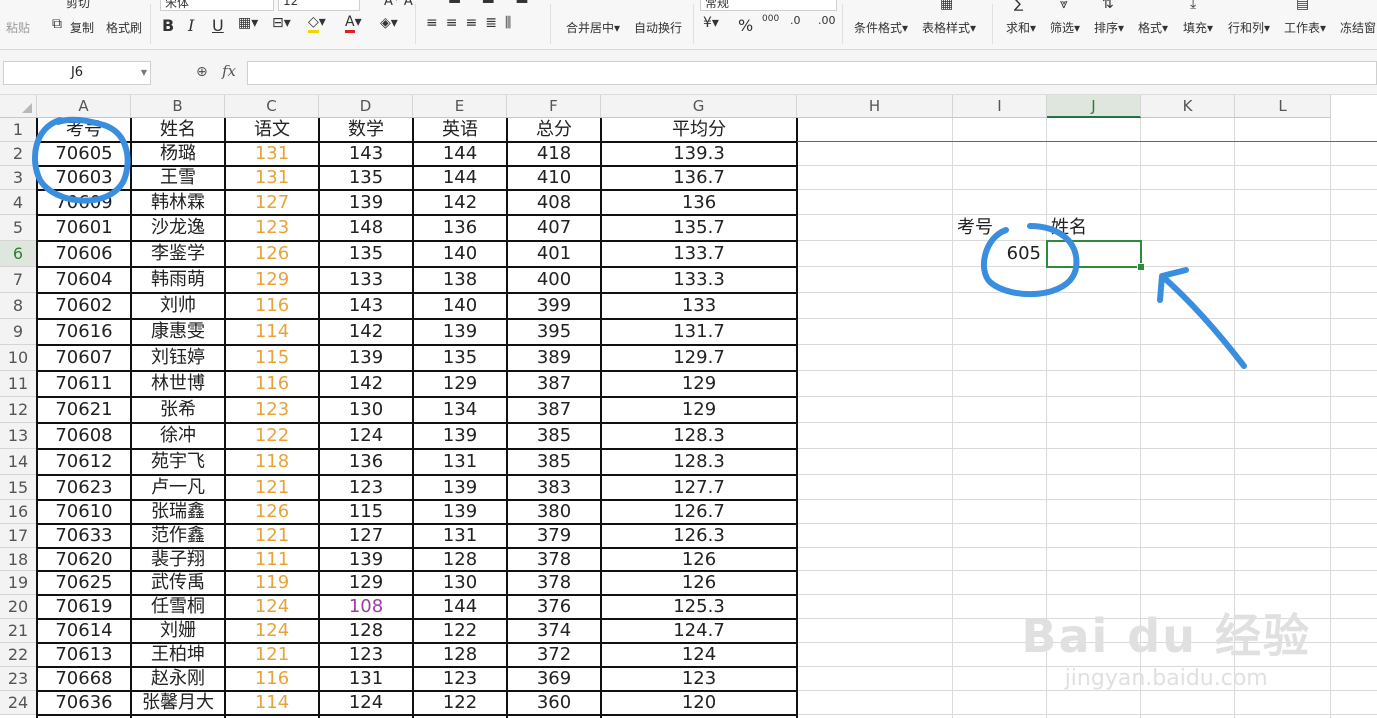  Describe the element at coordinates (1166, 636) in the screenshot. I see `watermark-logo: Bai du 经验` at that location.